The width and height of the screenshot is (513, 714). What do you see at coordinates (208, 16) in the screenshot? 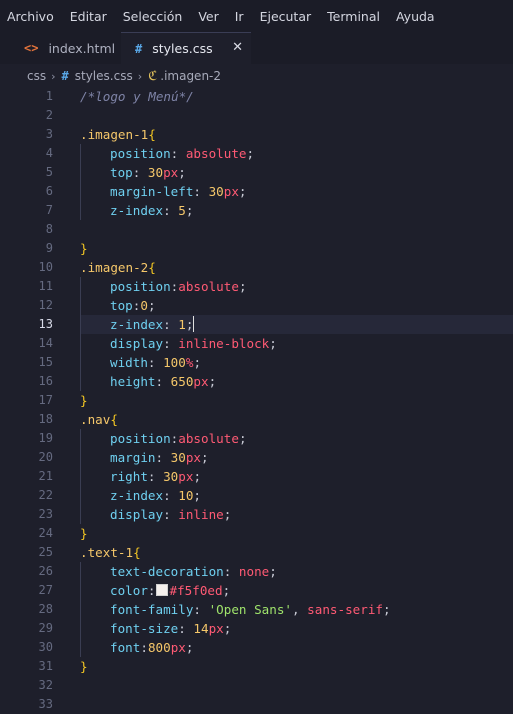
I see `menu-ver: Ver` at bounding box center [208, 16].